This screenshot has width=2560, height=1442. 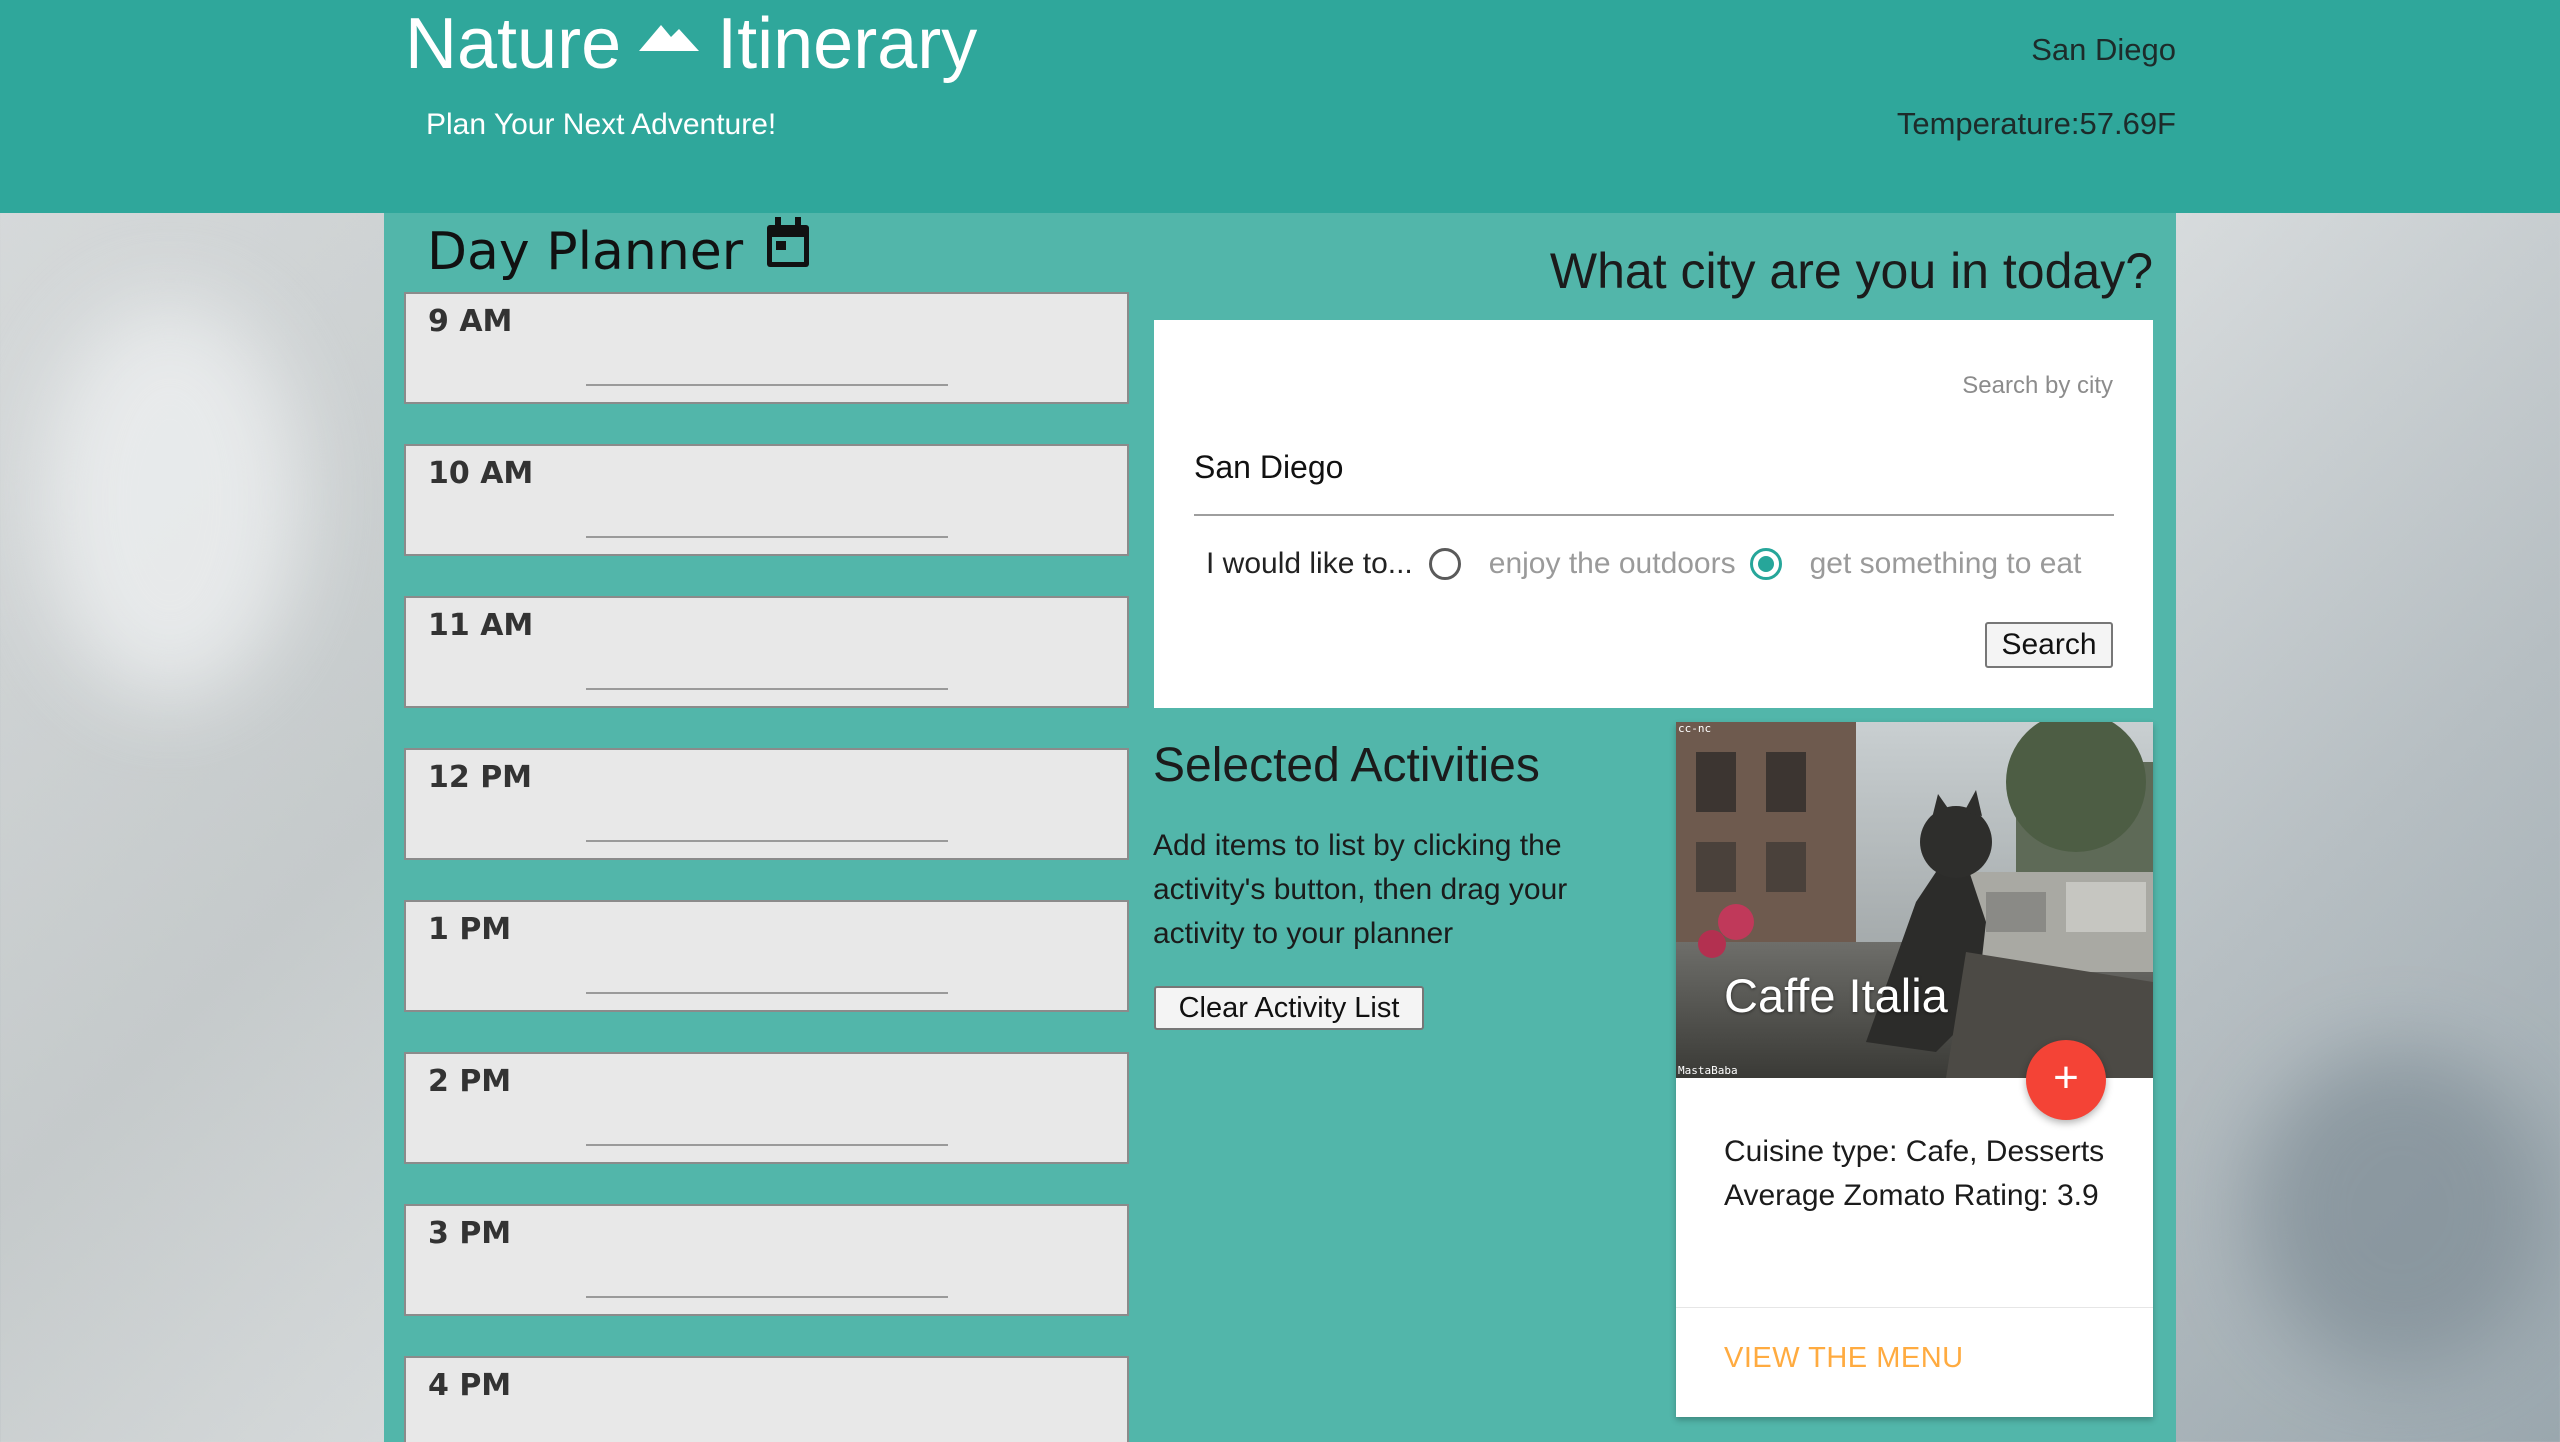 I want to click on image-credit-top: cc-nc, so click(x=1695, y=728).